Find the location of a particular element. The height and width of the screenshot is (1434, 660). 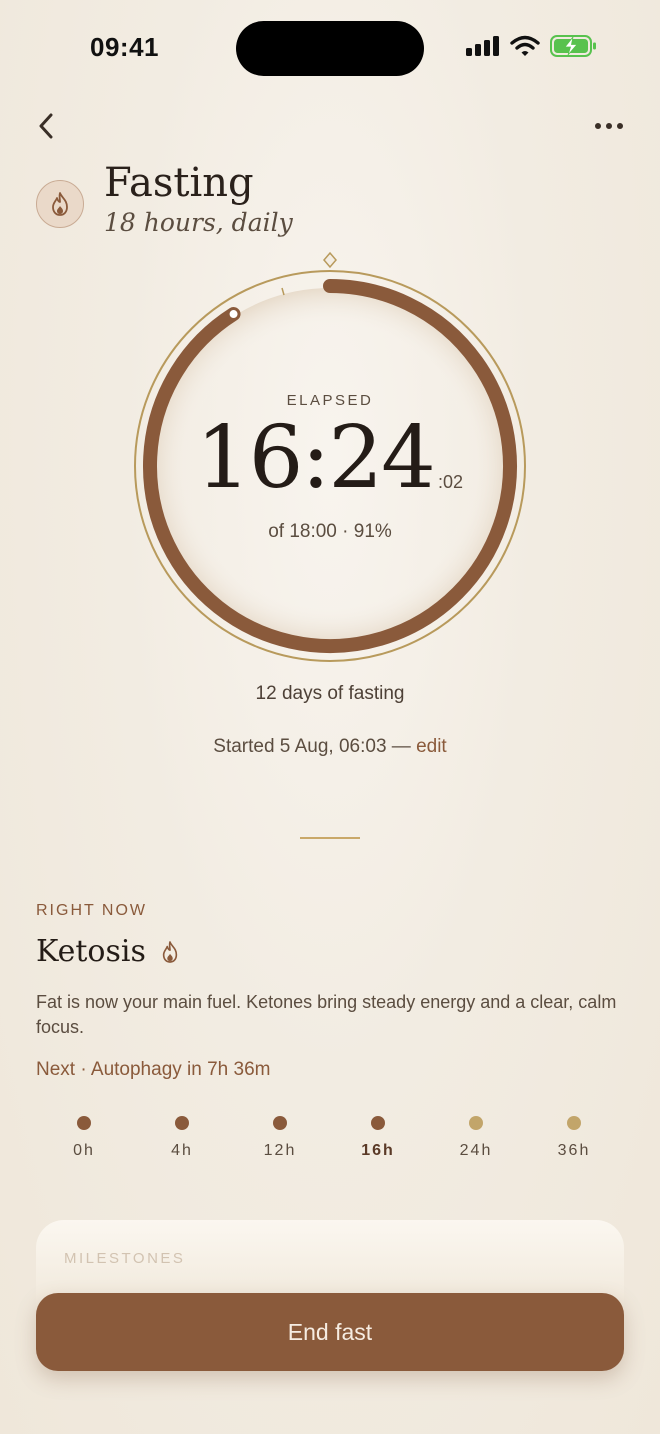

page-title: Fasting is located at coordinates (179, 183).